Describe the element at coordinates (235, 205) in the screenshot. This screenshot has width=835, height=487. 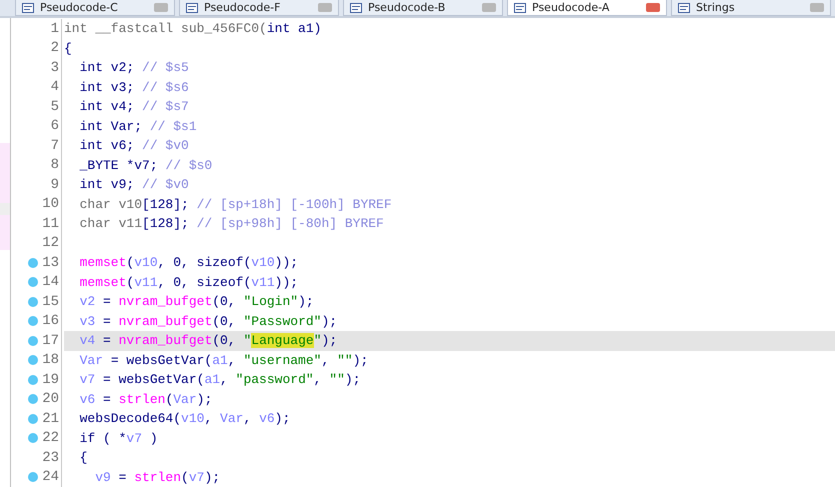
I see `code-line: char v10[128]; // [sp+18h] [-100h] BYREF` at that location.